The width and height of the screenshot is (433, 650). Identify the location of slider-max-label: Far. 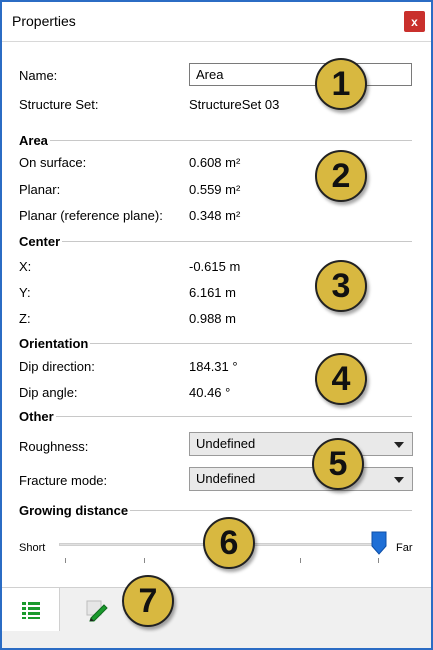
(404, 548).